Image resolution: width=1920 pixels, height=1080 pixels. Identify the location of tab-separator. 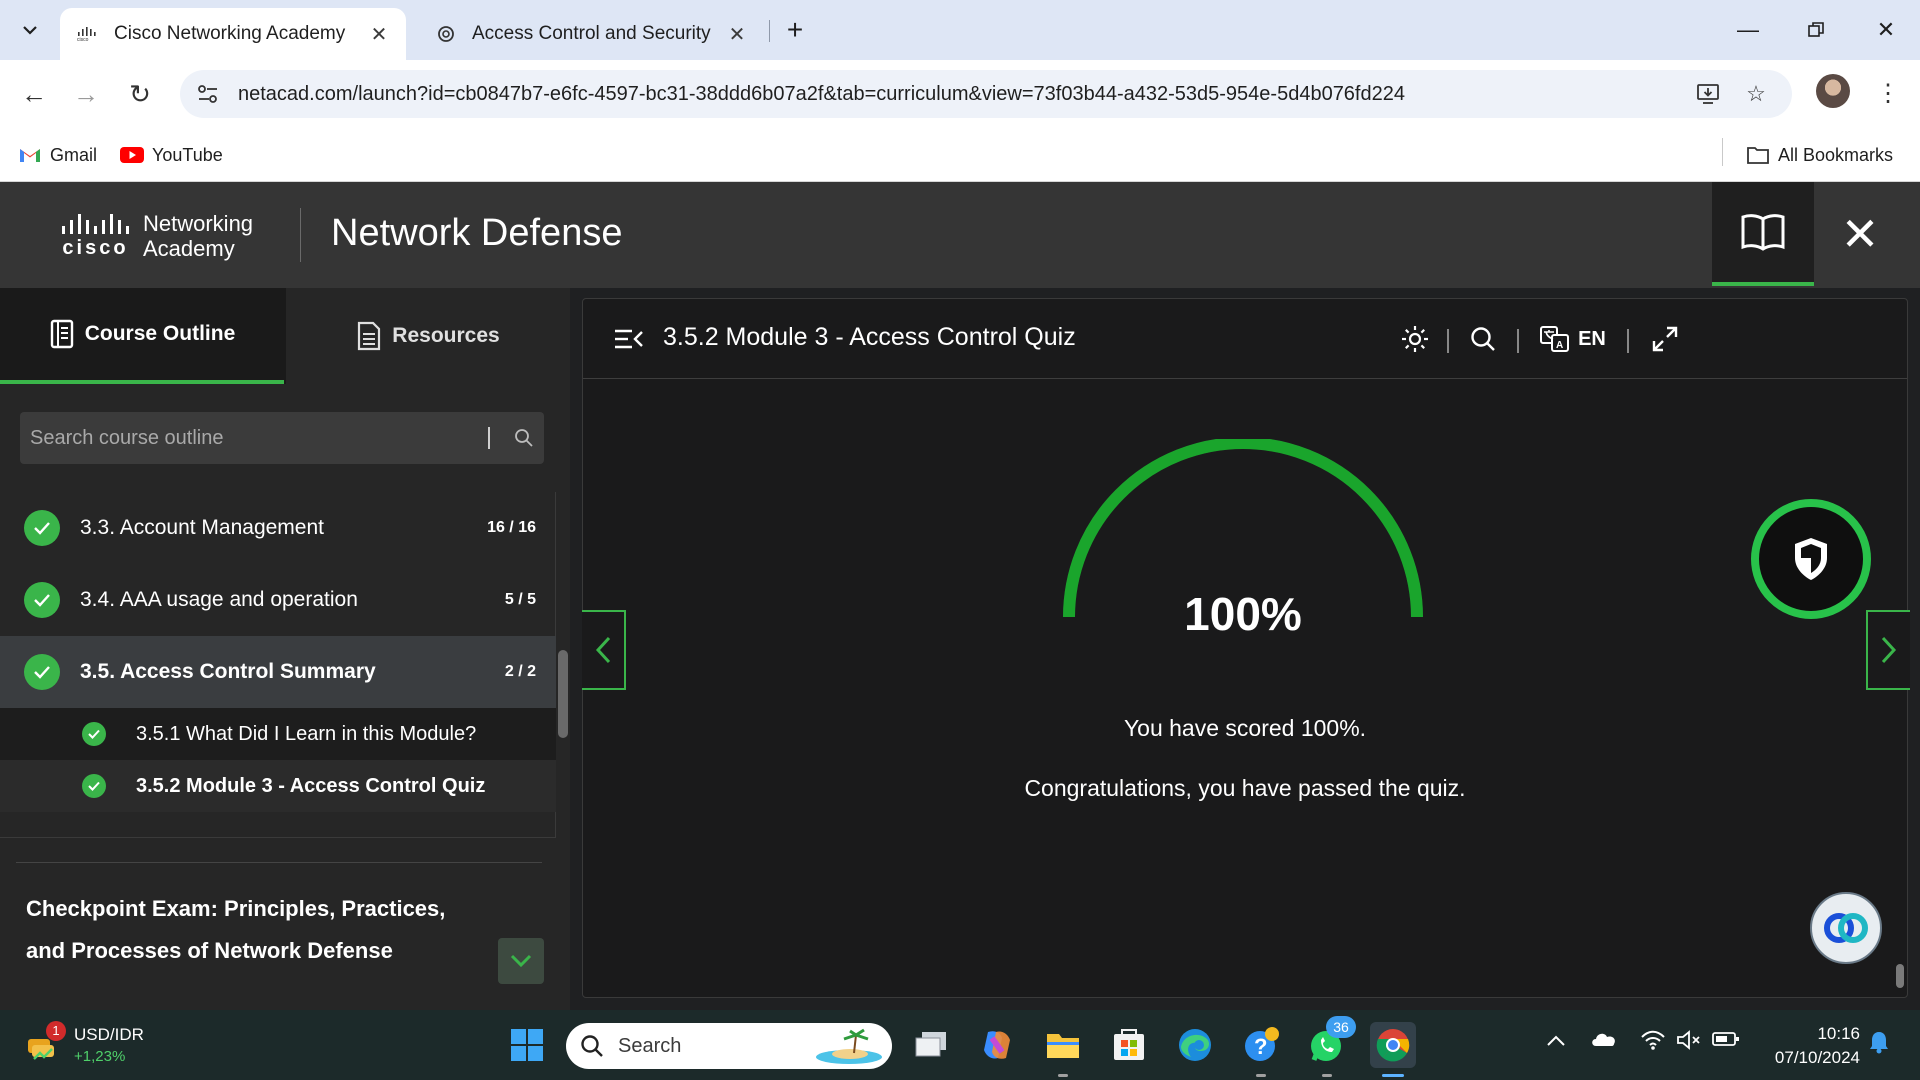
(769, 31).